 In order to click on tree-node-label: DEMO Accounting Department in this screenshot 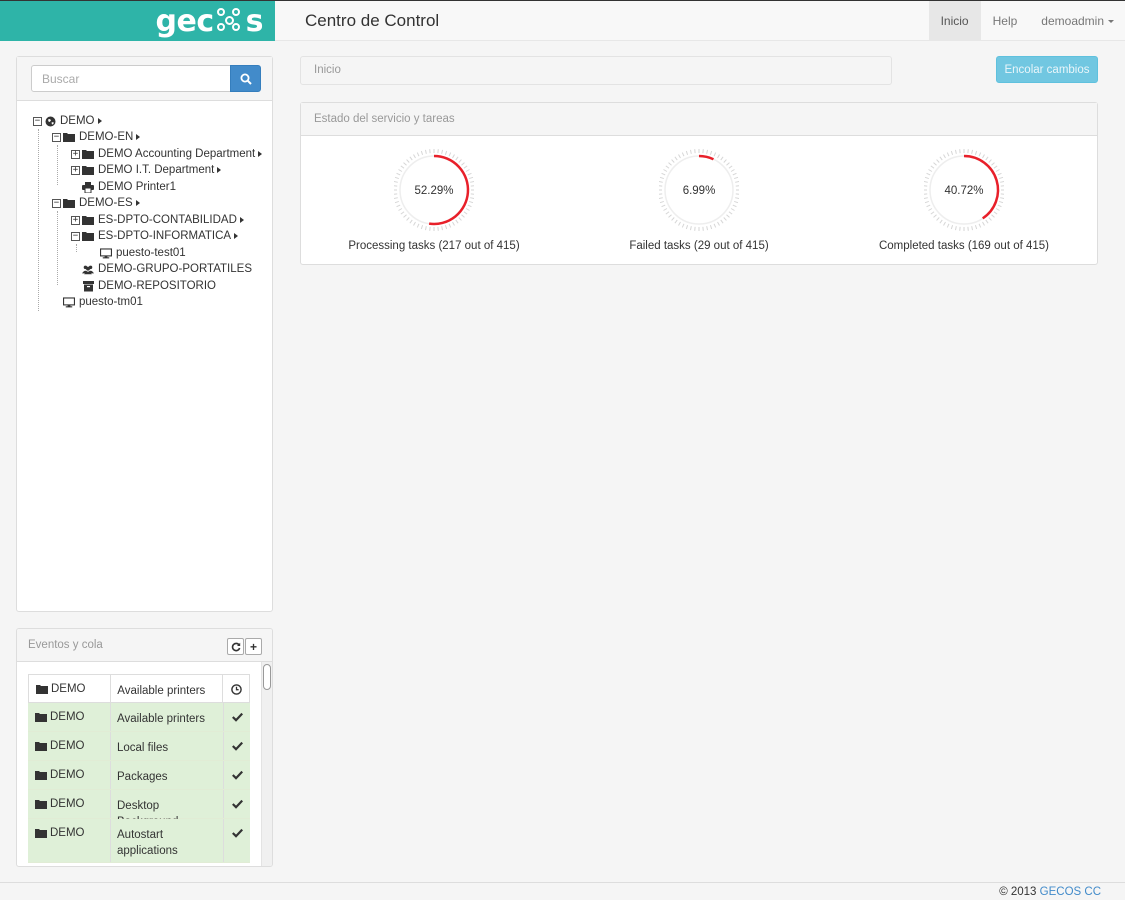, I will do `click(177, 154)`.